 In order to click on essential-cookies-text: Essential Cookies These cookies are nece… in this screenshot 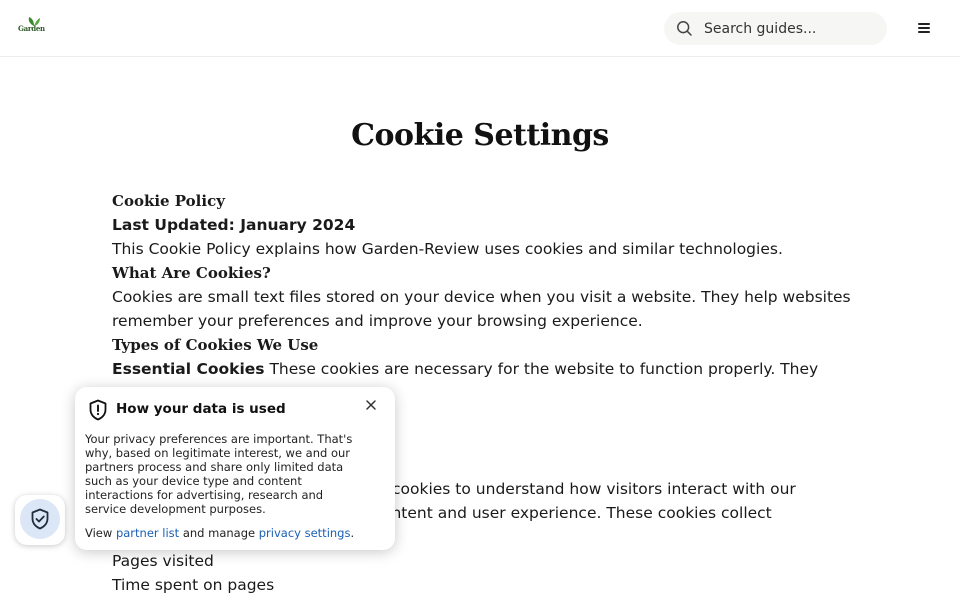, I will do `click(477, 369)`.